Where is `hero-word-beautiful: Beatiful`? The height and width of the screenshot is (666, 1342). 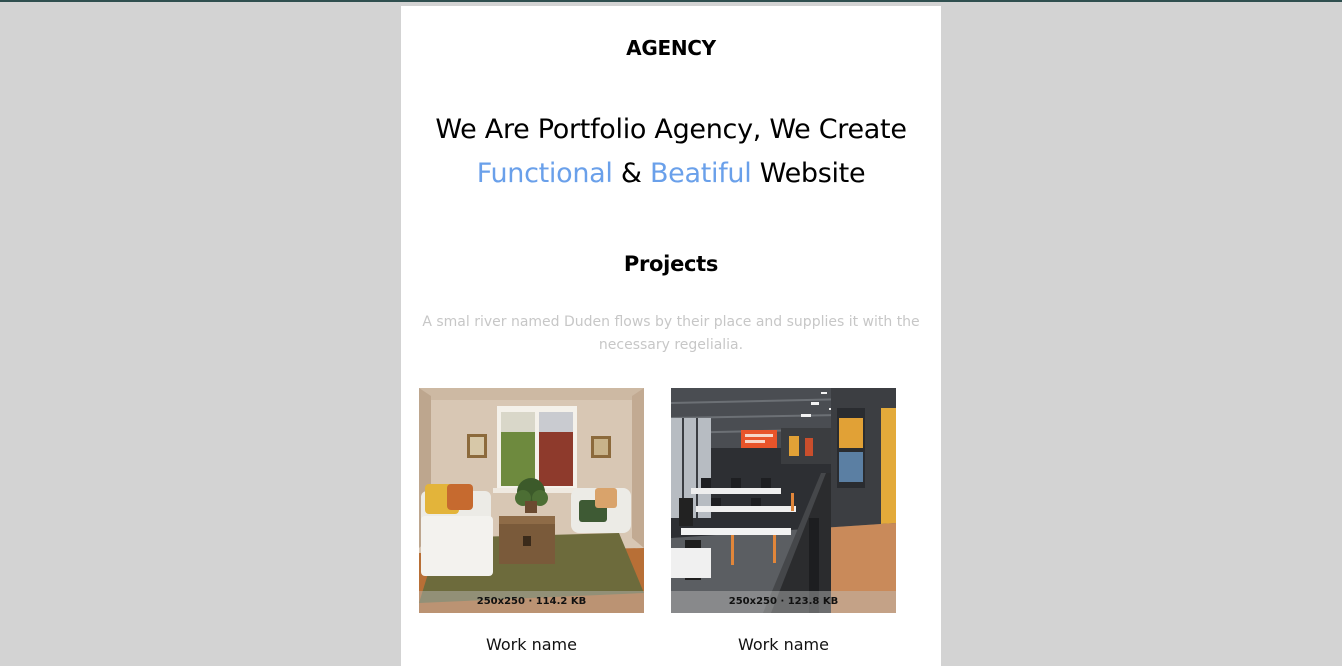 hero-word-beautiful: Beatiful is located at coordinates (700, 173).